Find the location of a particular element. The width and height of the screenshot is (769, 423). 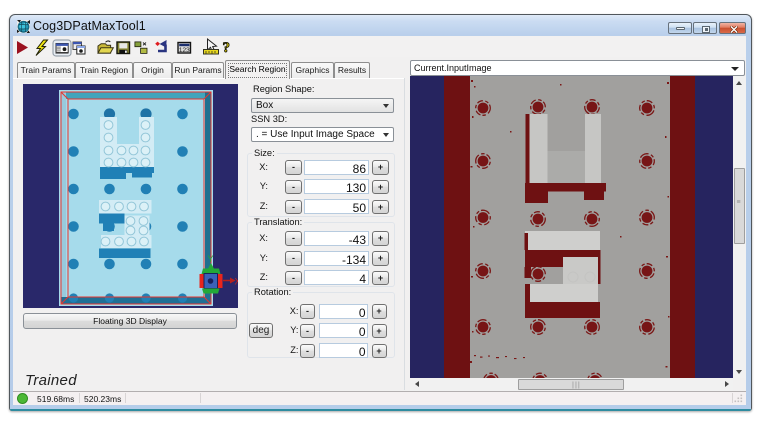

svg-text: 123 is located at coordinates (184, 50).